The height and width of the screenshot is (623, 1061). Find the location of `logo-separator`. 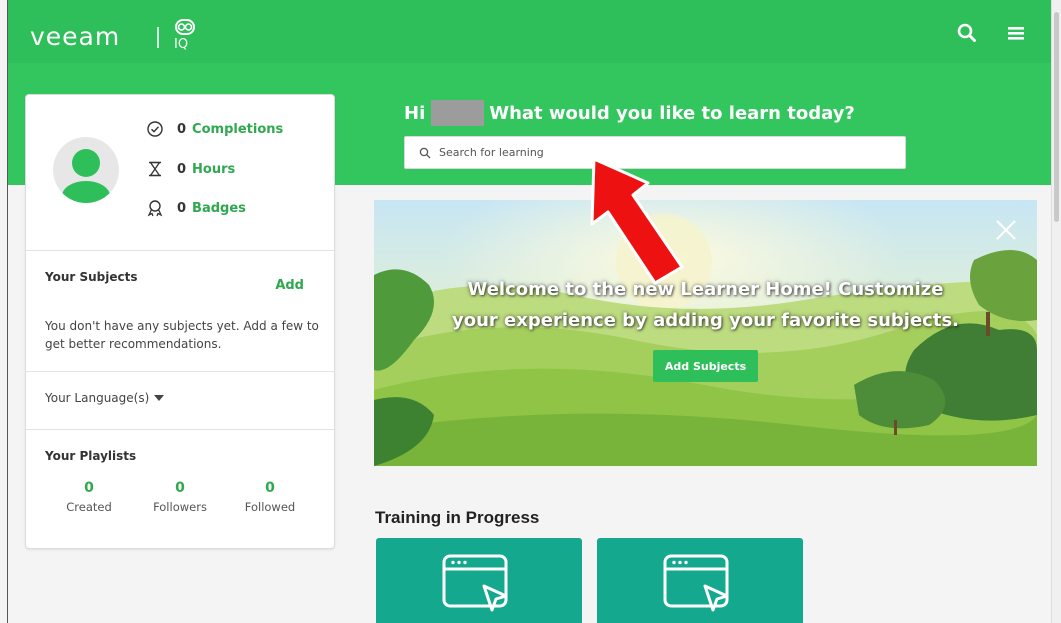

logo-separator is located at coordinates (158, 37).